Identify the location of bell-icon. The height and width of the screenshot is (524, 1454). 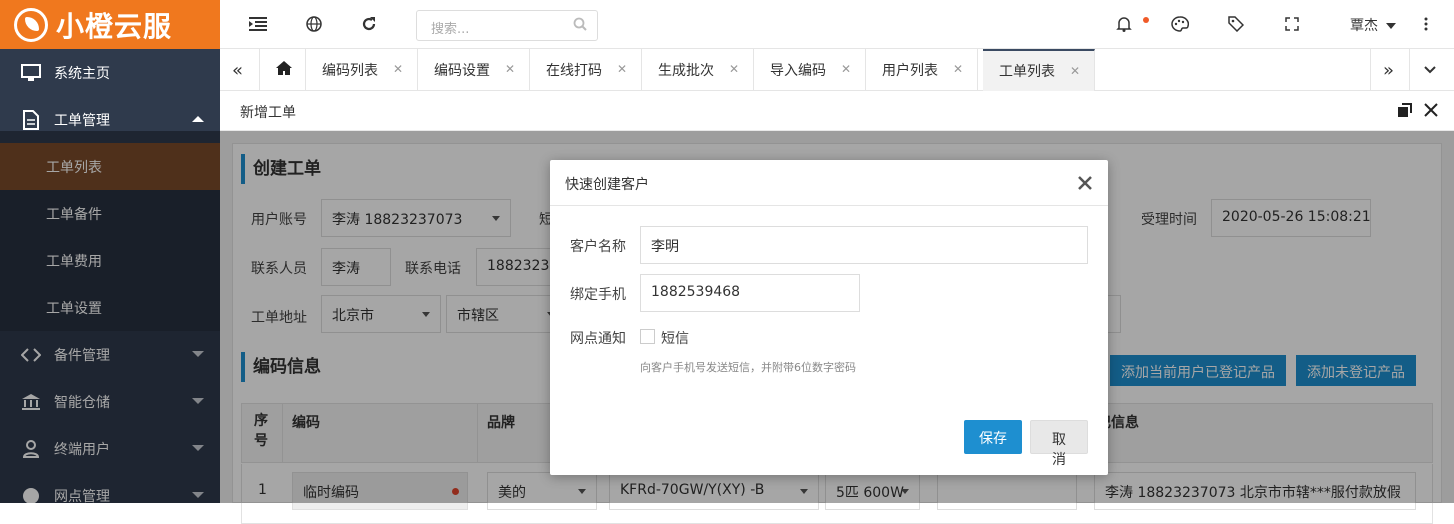
(1124, 24).